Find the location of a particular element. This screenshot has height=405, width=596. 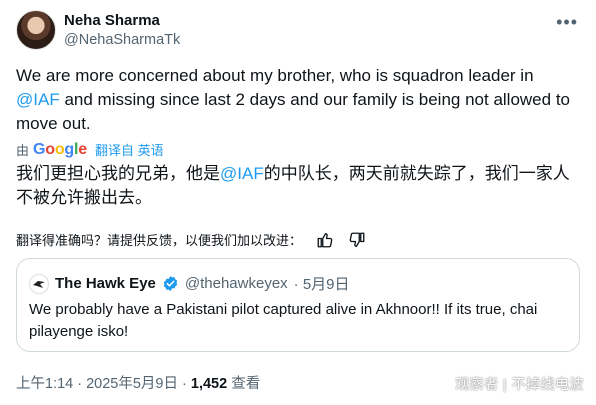

quoted-tweet-date: · 5月9日 is located at coordinates (322, 283).